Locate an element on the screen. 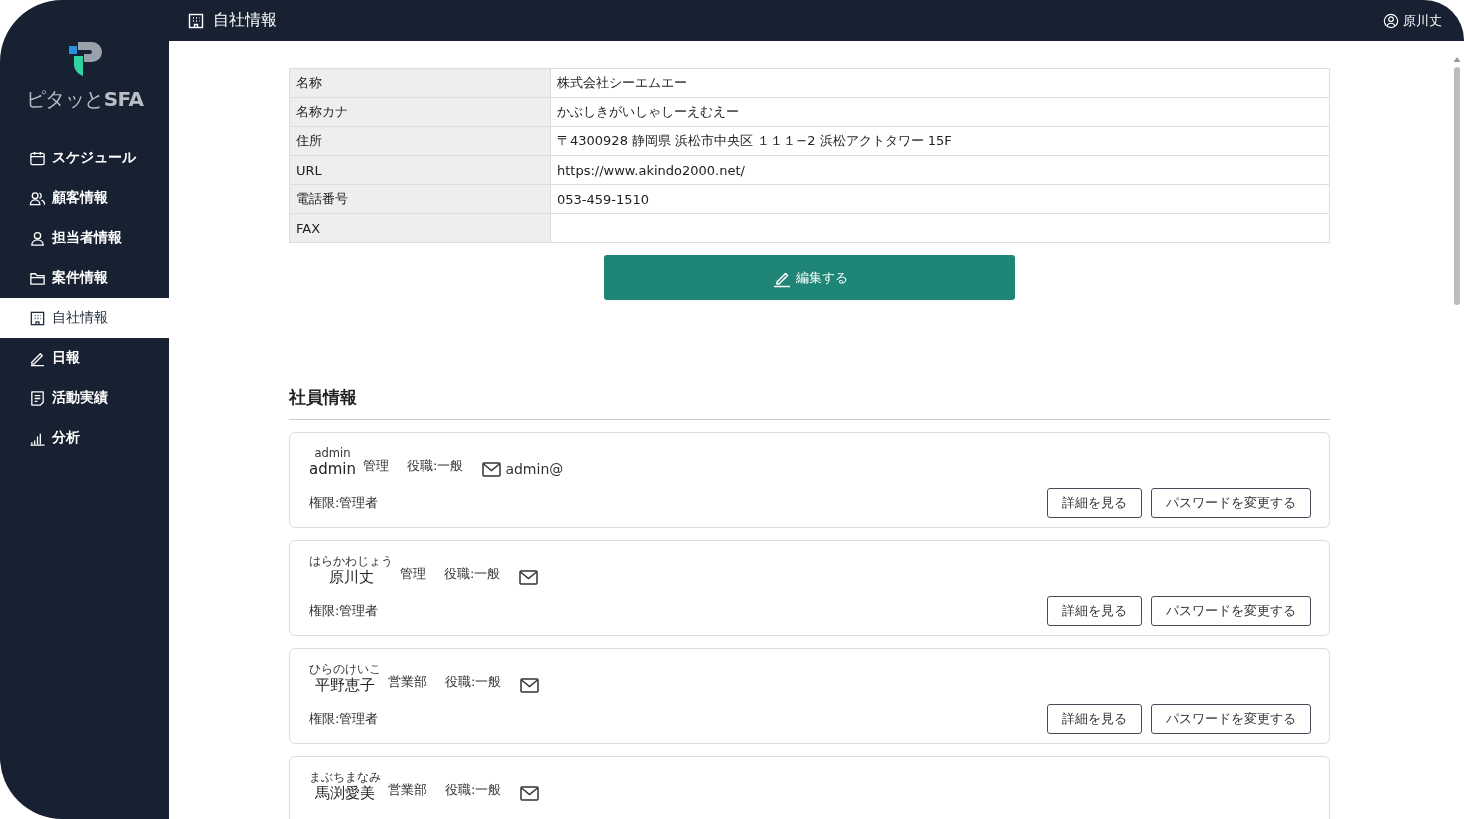 This screenshot has height=819, width=1464. table-cell: 名称 is located at coordinates (420, 83).